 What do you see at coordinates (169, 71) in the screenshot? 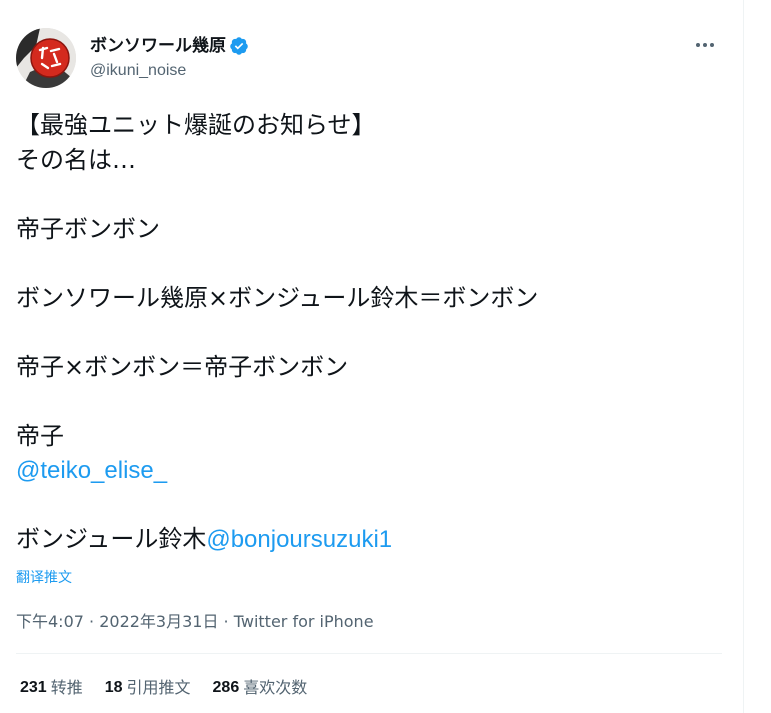
I see `author-handle: @ikuni_noise` at bounding box center [169, 71].